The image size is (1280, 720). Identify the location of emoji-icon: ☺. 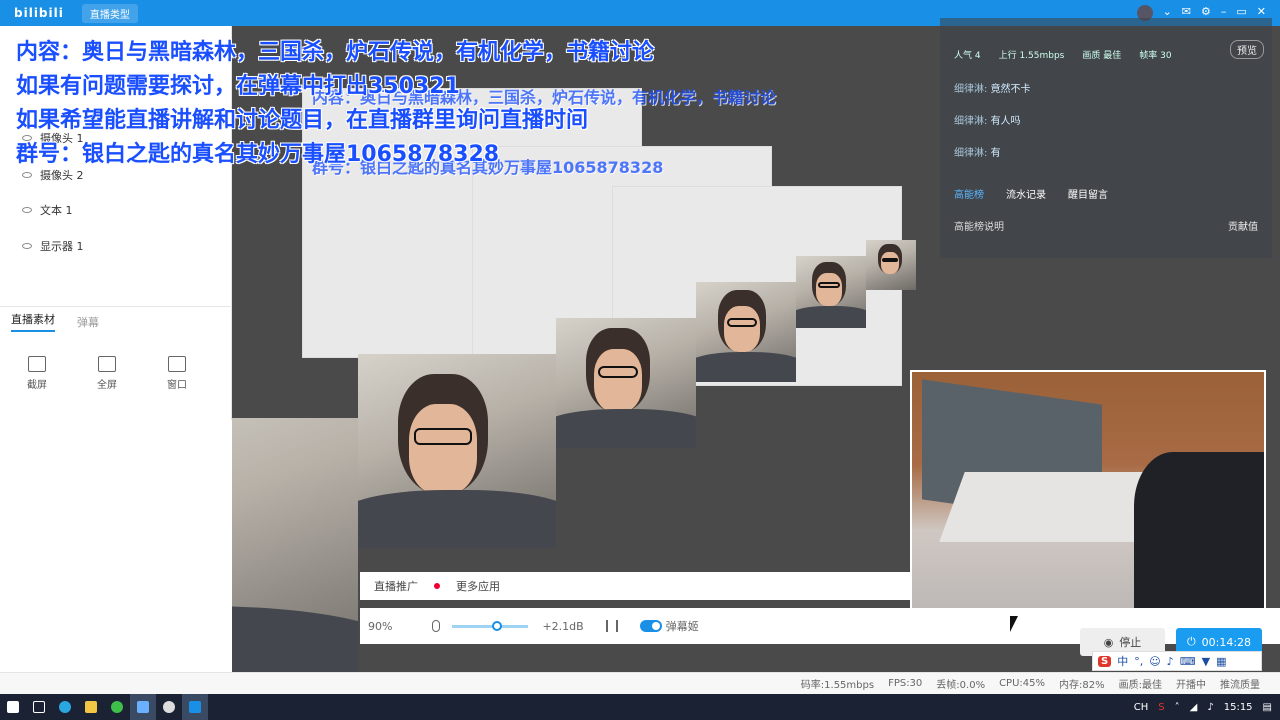
(1154, 661).